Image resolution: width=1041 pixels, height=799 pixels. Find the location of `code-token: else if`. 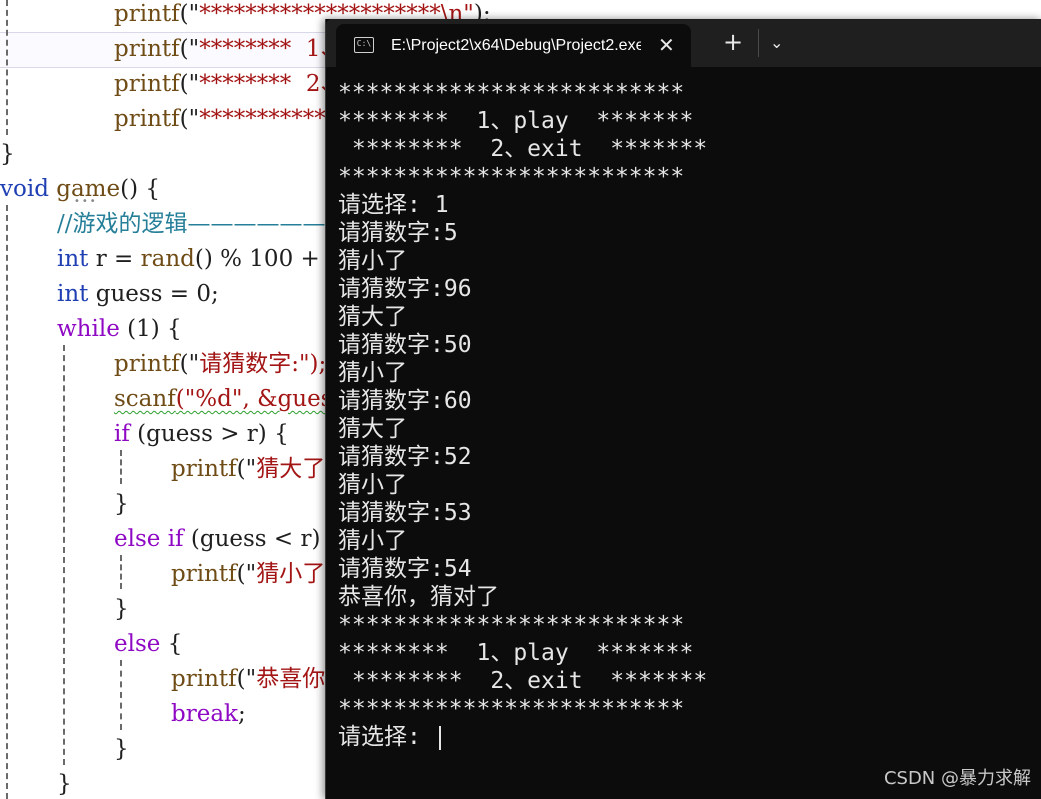

code-token: else if is located at coordinates (149, 539).